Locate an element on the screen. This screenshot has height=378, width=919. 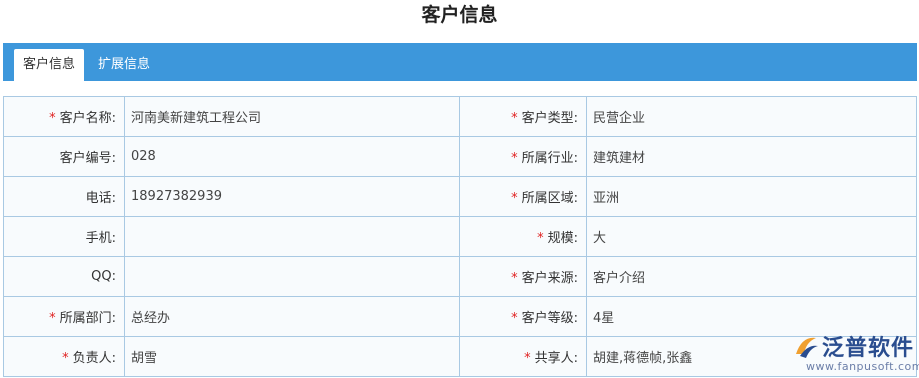
customer-level-label-cell: * 客户等级: is located at coordinates (523, 316).